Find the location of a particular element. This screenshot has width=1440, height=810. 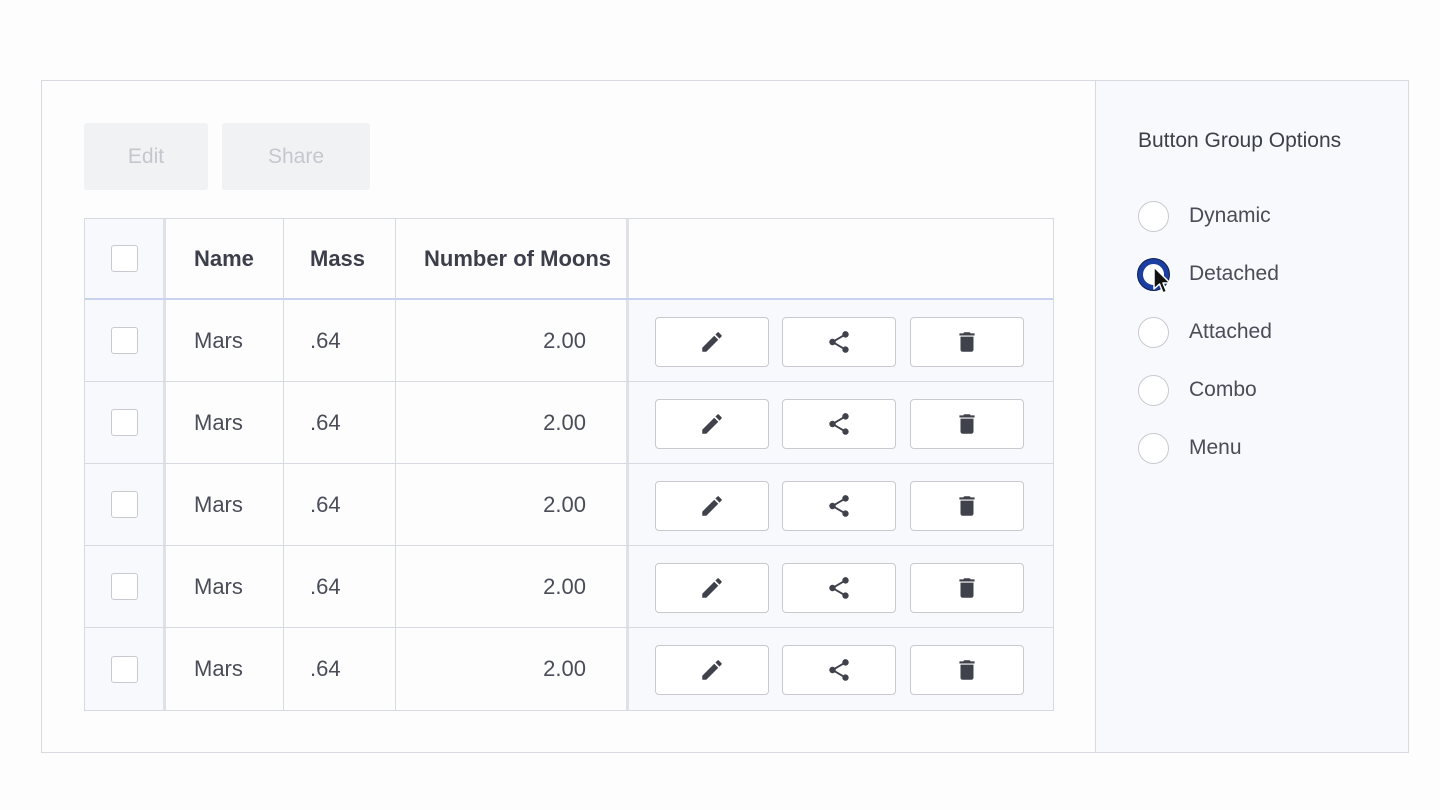

radio-attached is located at coordinates (1153, 332).